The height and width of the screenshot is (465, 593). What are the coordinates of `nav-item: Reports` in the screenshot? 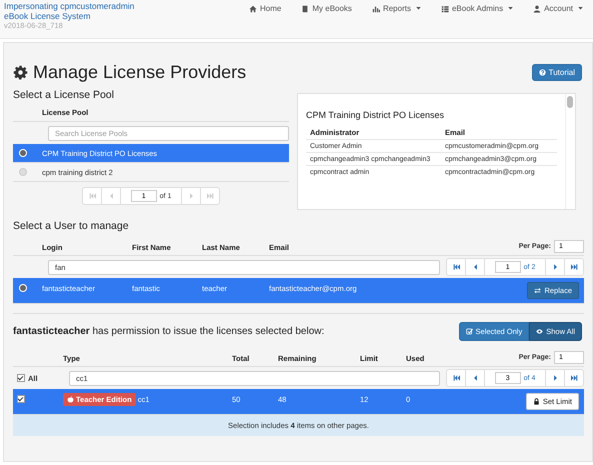 It's located at (396, 8).